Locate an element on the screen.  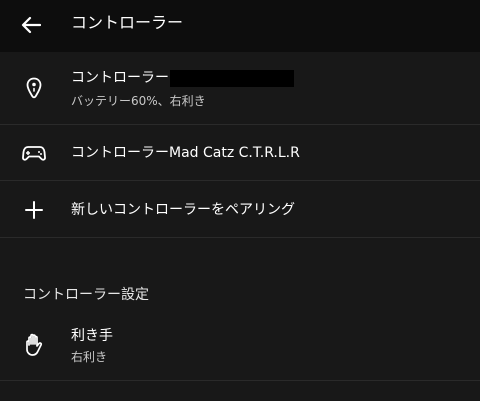
back-button is located at coordinates (31, 25).